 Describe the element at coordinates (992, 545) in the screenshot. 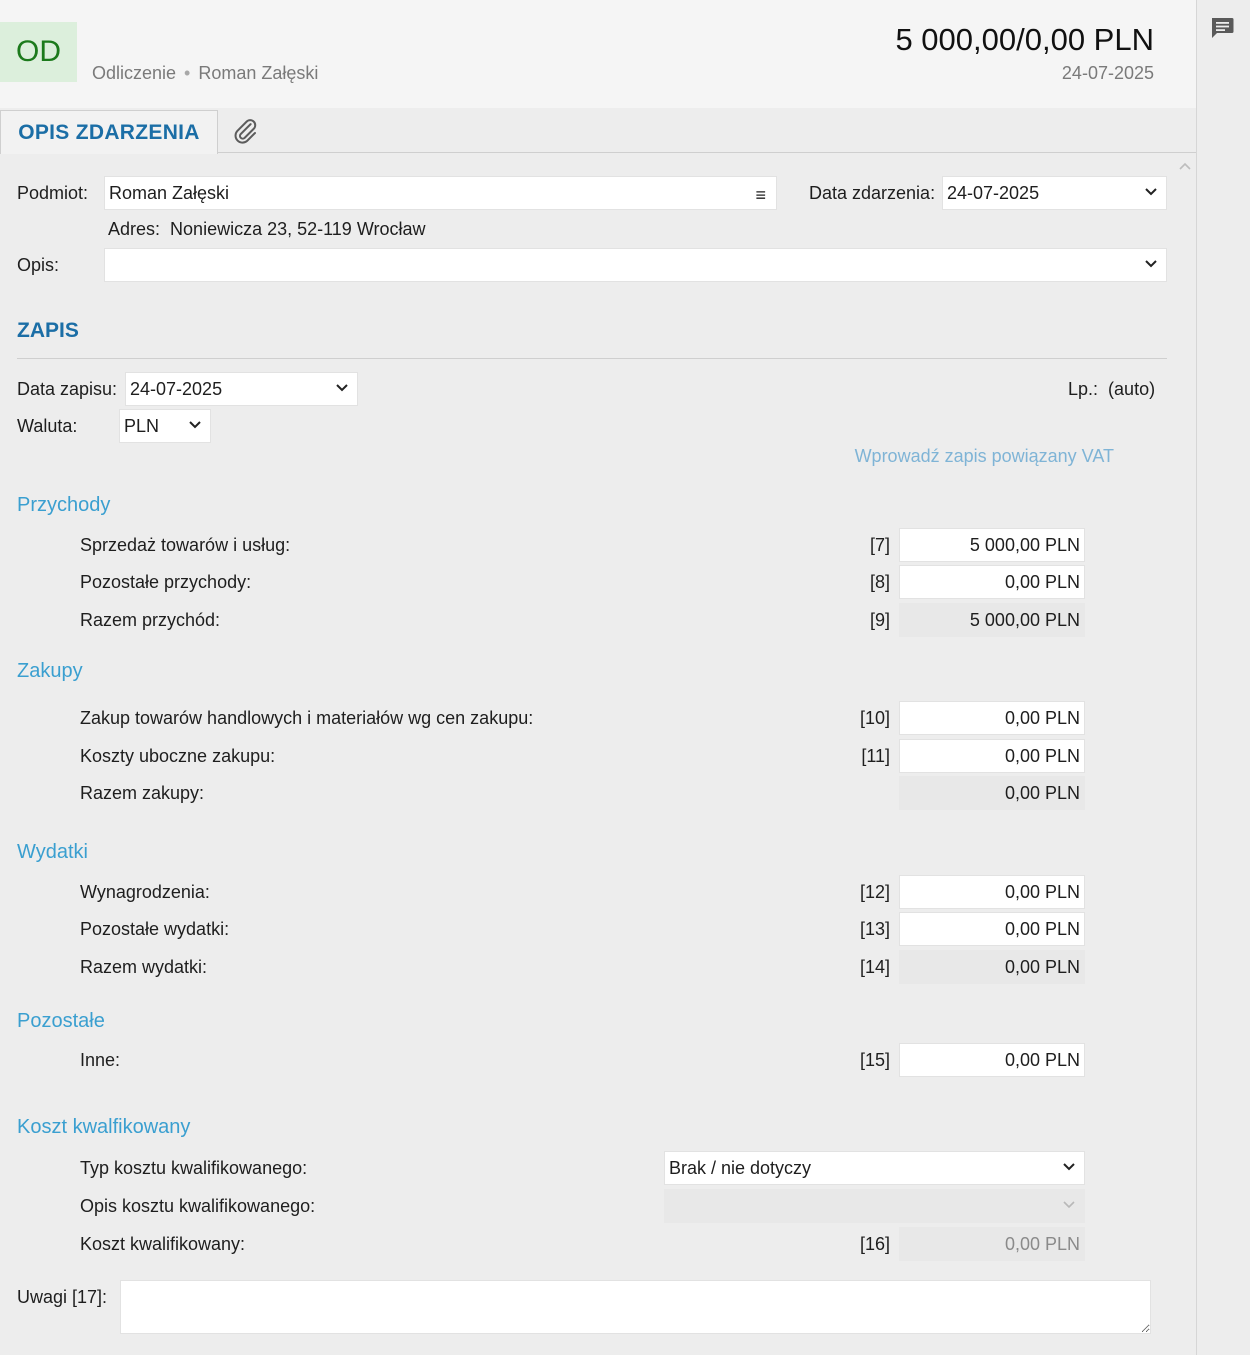

I see `sales-amount-input: 5 000,00 PLN` at that location.